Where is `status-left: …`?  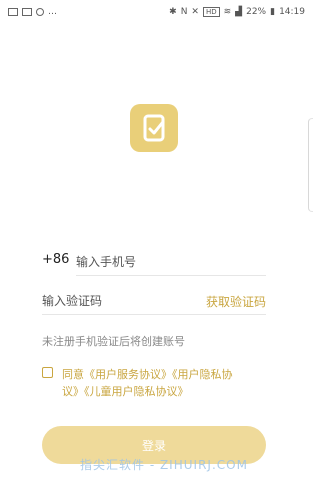 status-left: … is located at coordinates (32, 12).